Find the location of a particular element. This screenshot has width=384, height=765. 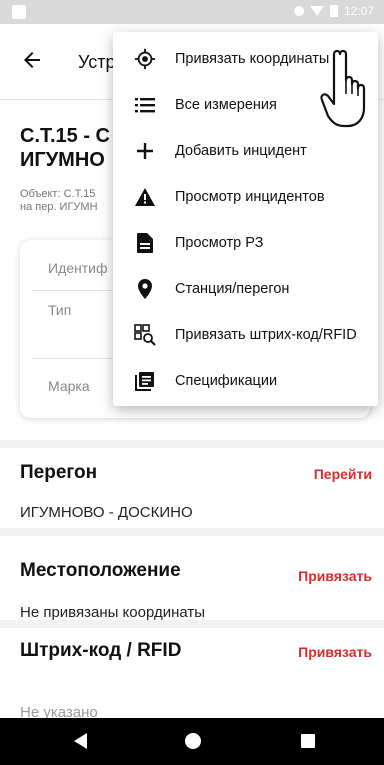

specifications-icon is located at coordinates (145, 381).